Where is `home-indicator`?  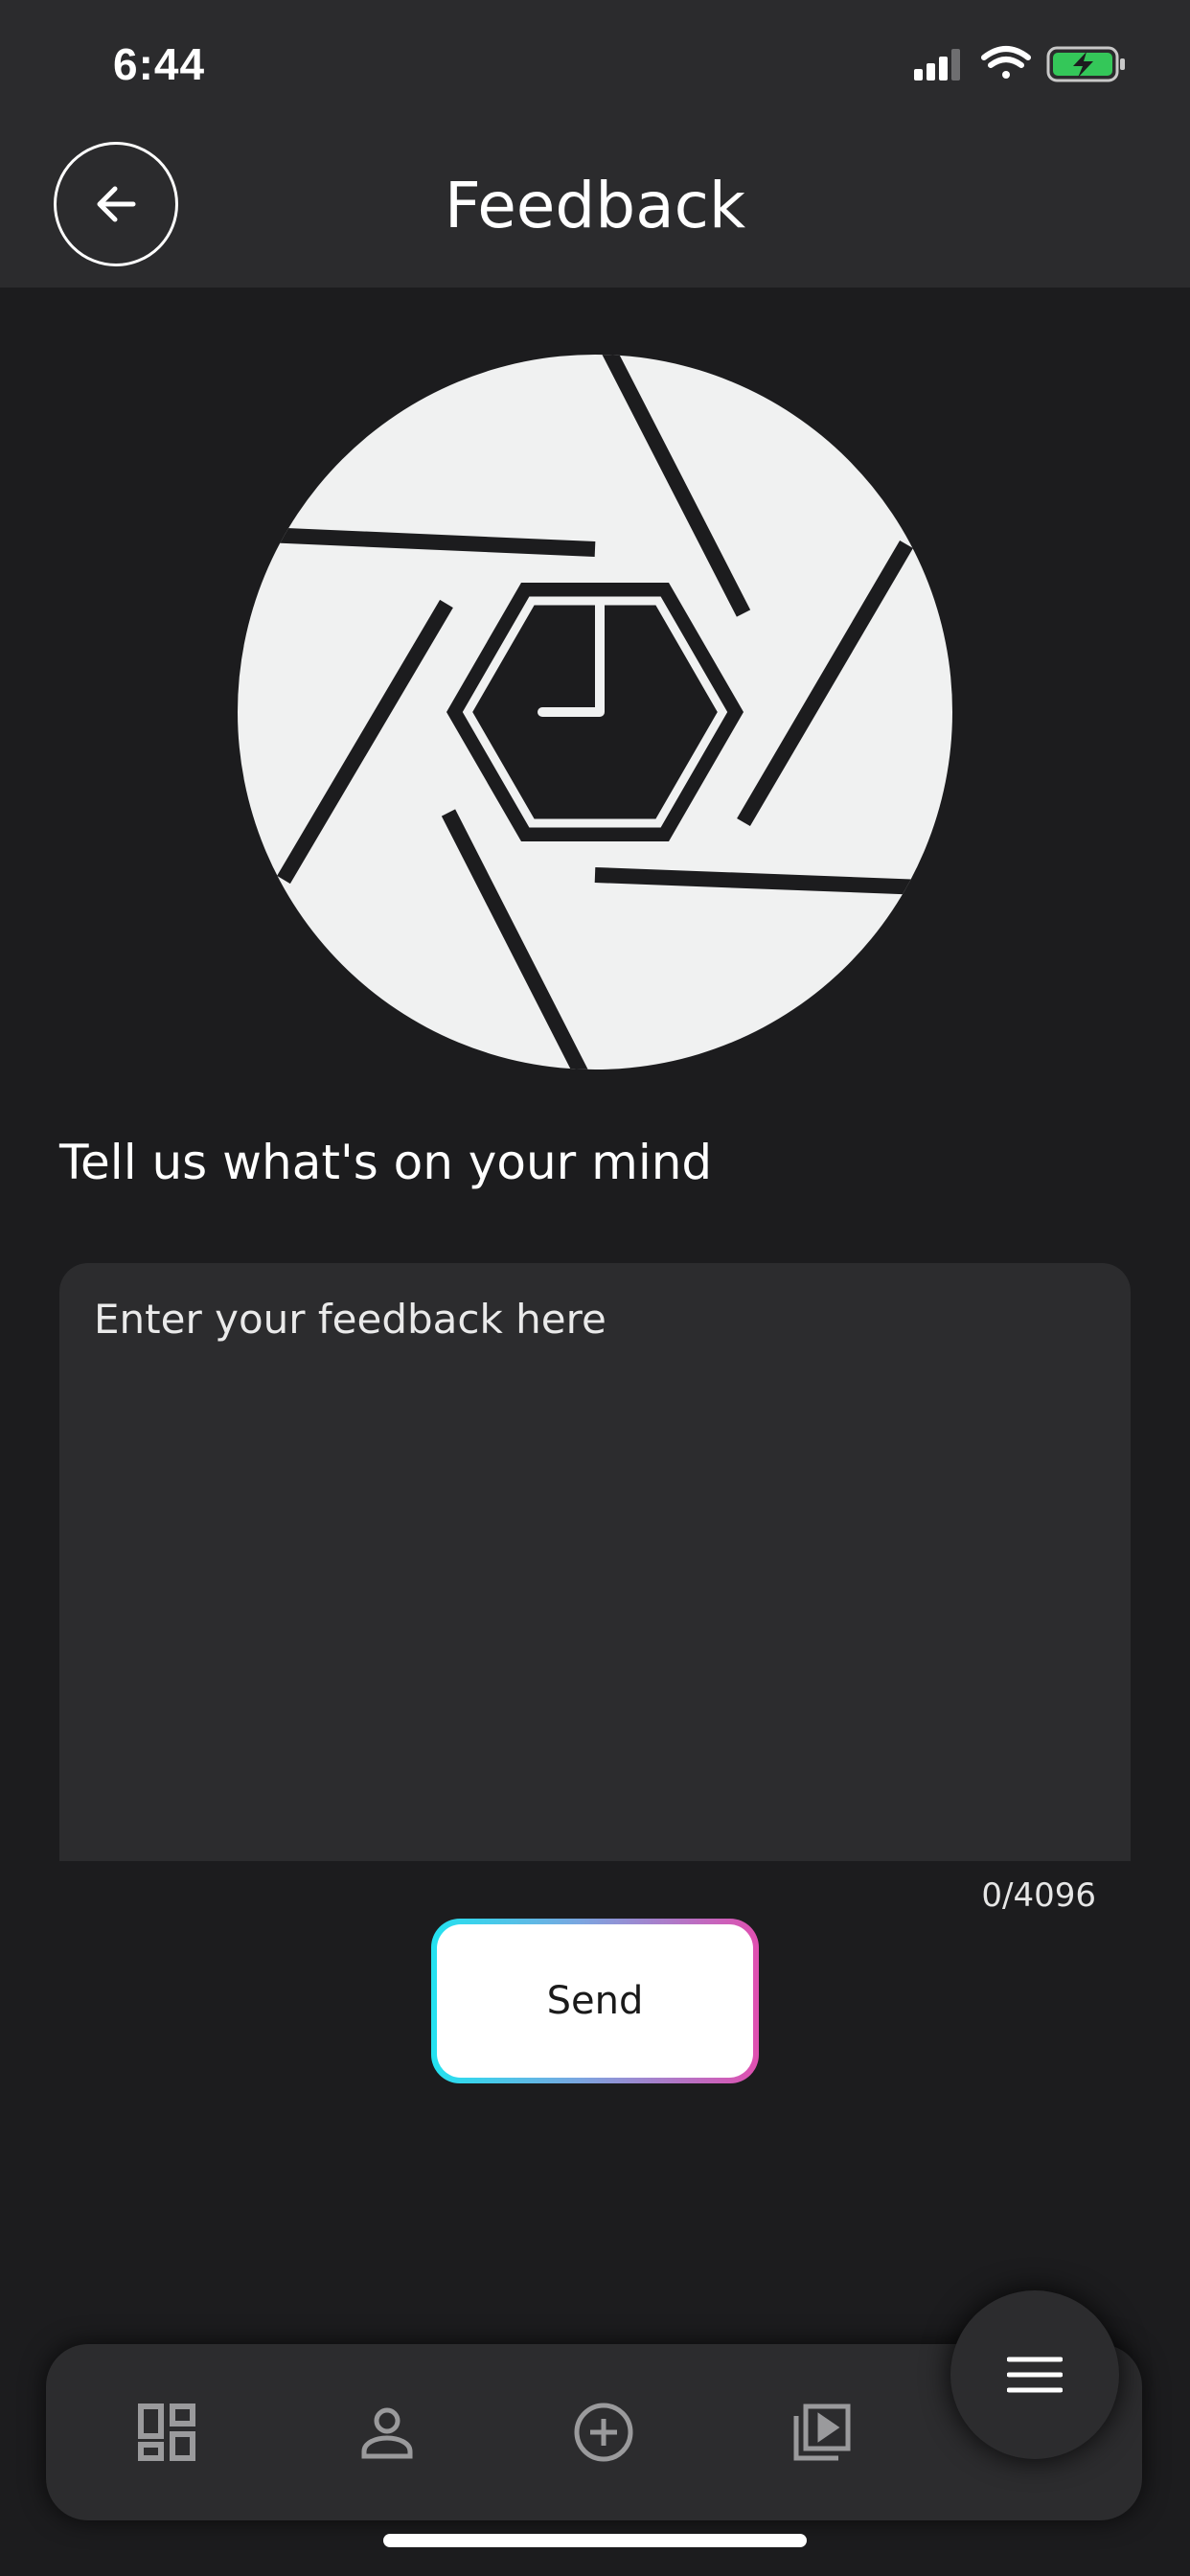 home-indicator is located at coordinates (595, 2540).